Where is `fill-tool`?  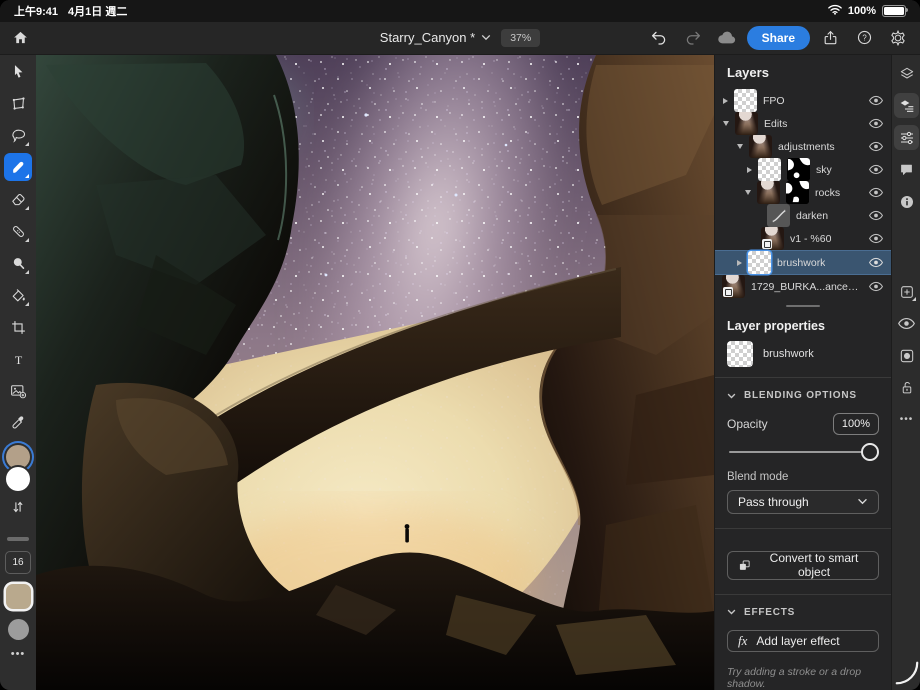 fill-tool is located at coordinates (18, 295).